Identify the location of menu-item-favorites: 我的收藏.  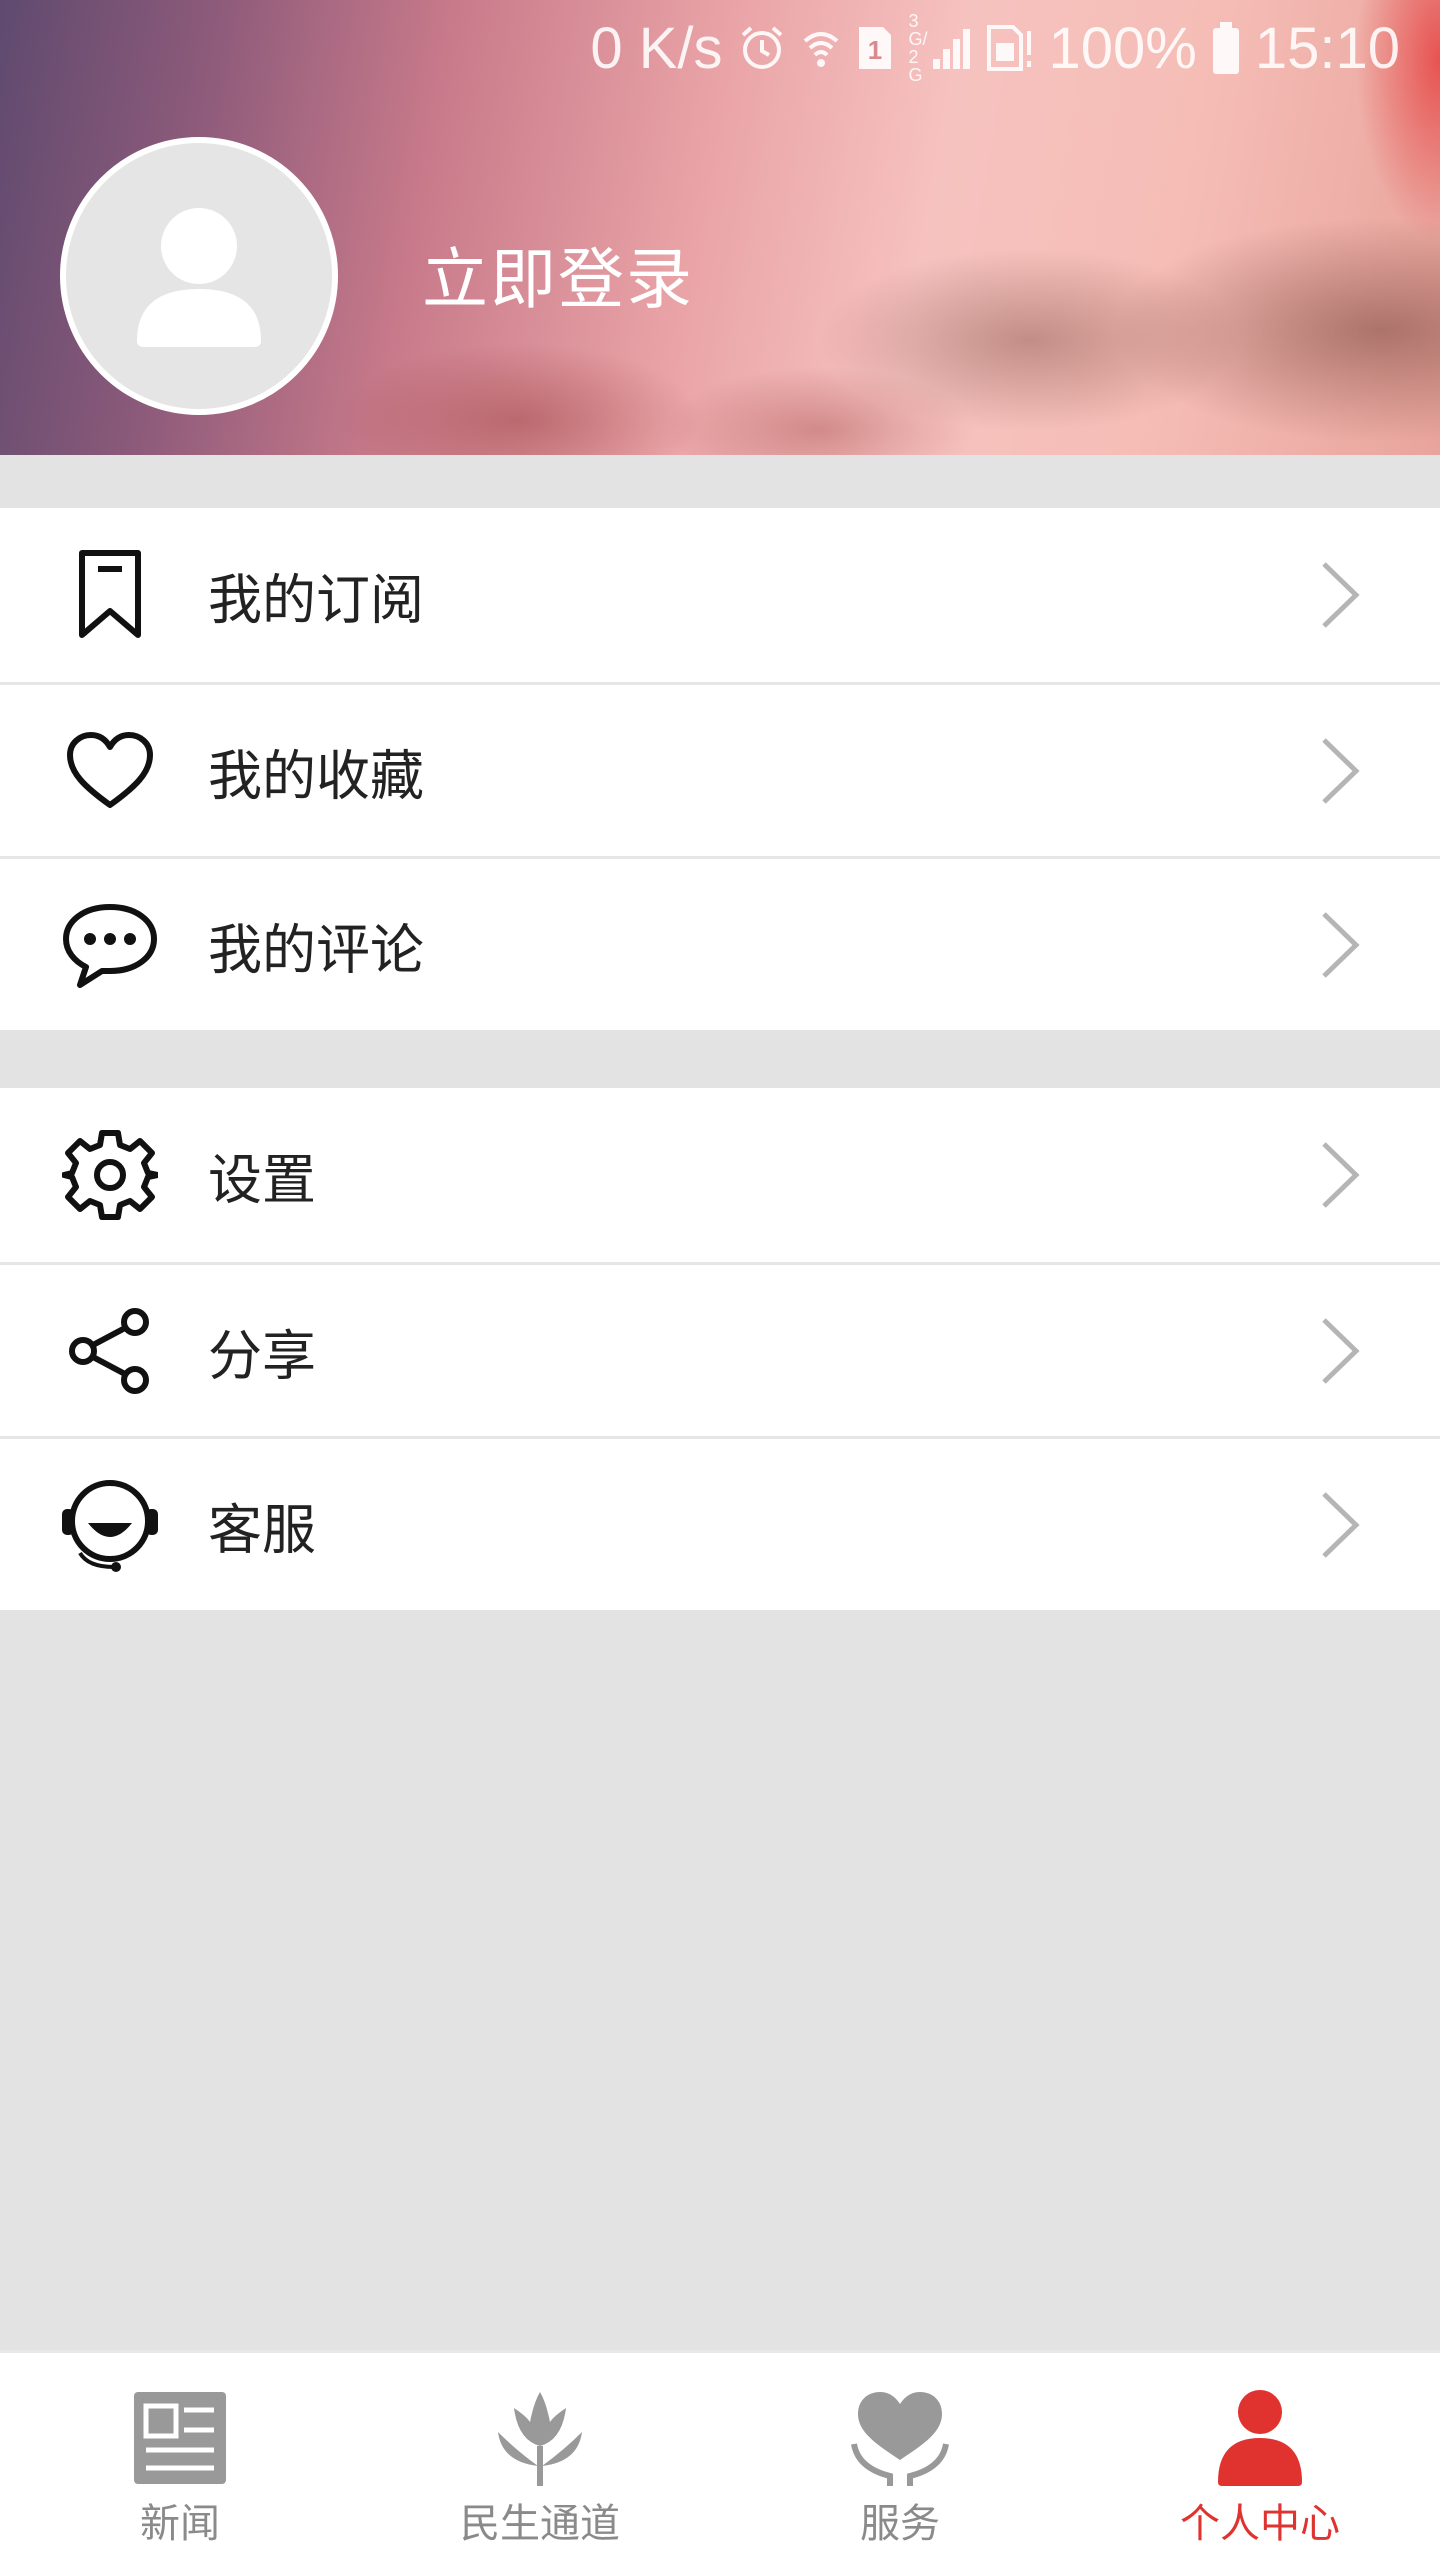
(720, 769).